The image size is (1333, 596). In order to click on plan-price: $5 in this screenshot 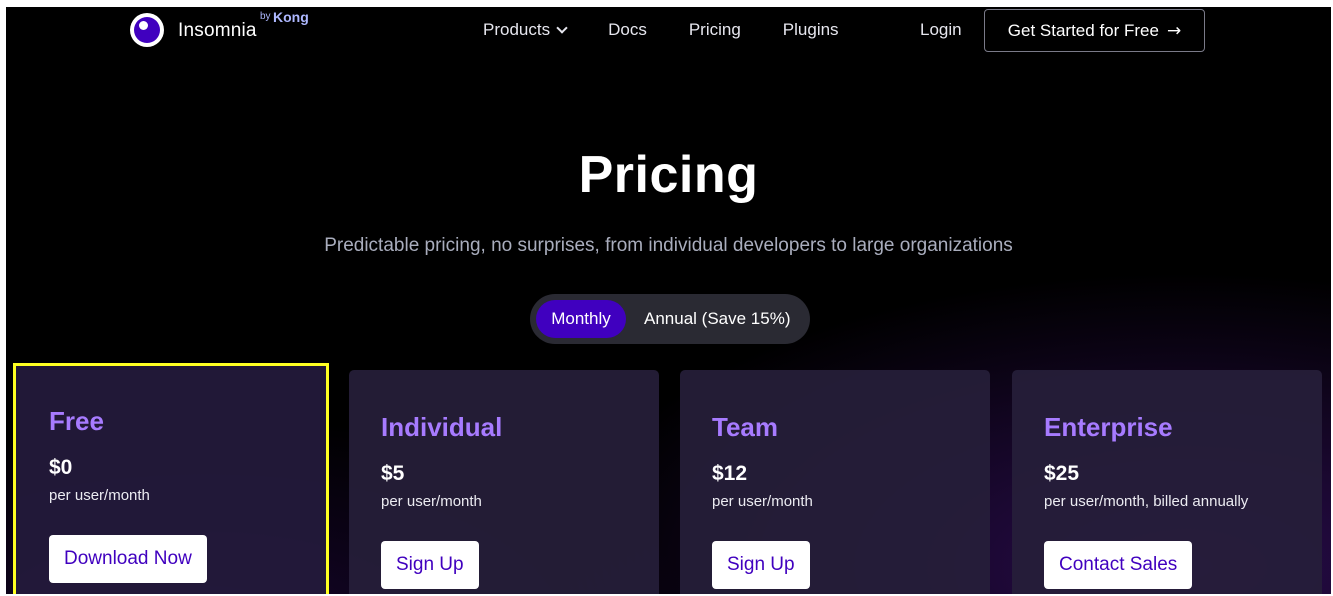, I will do `click(393, 473)`.